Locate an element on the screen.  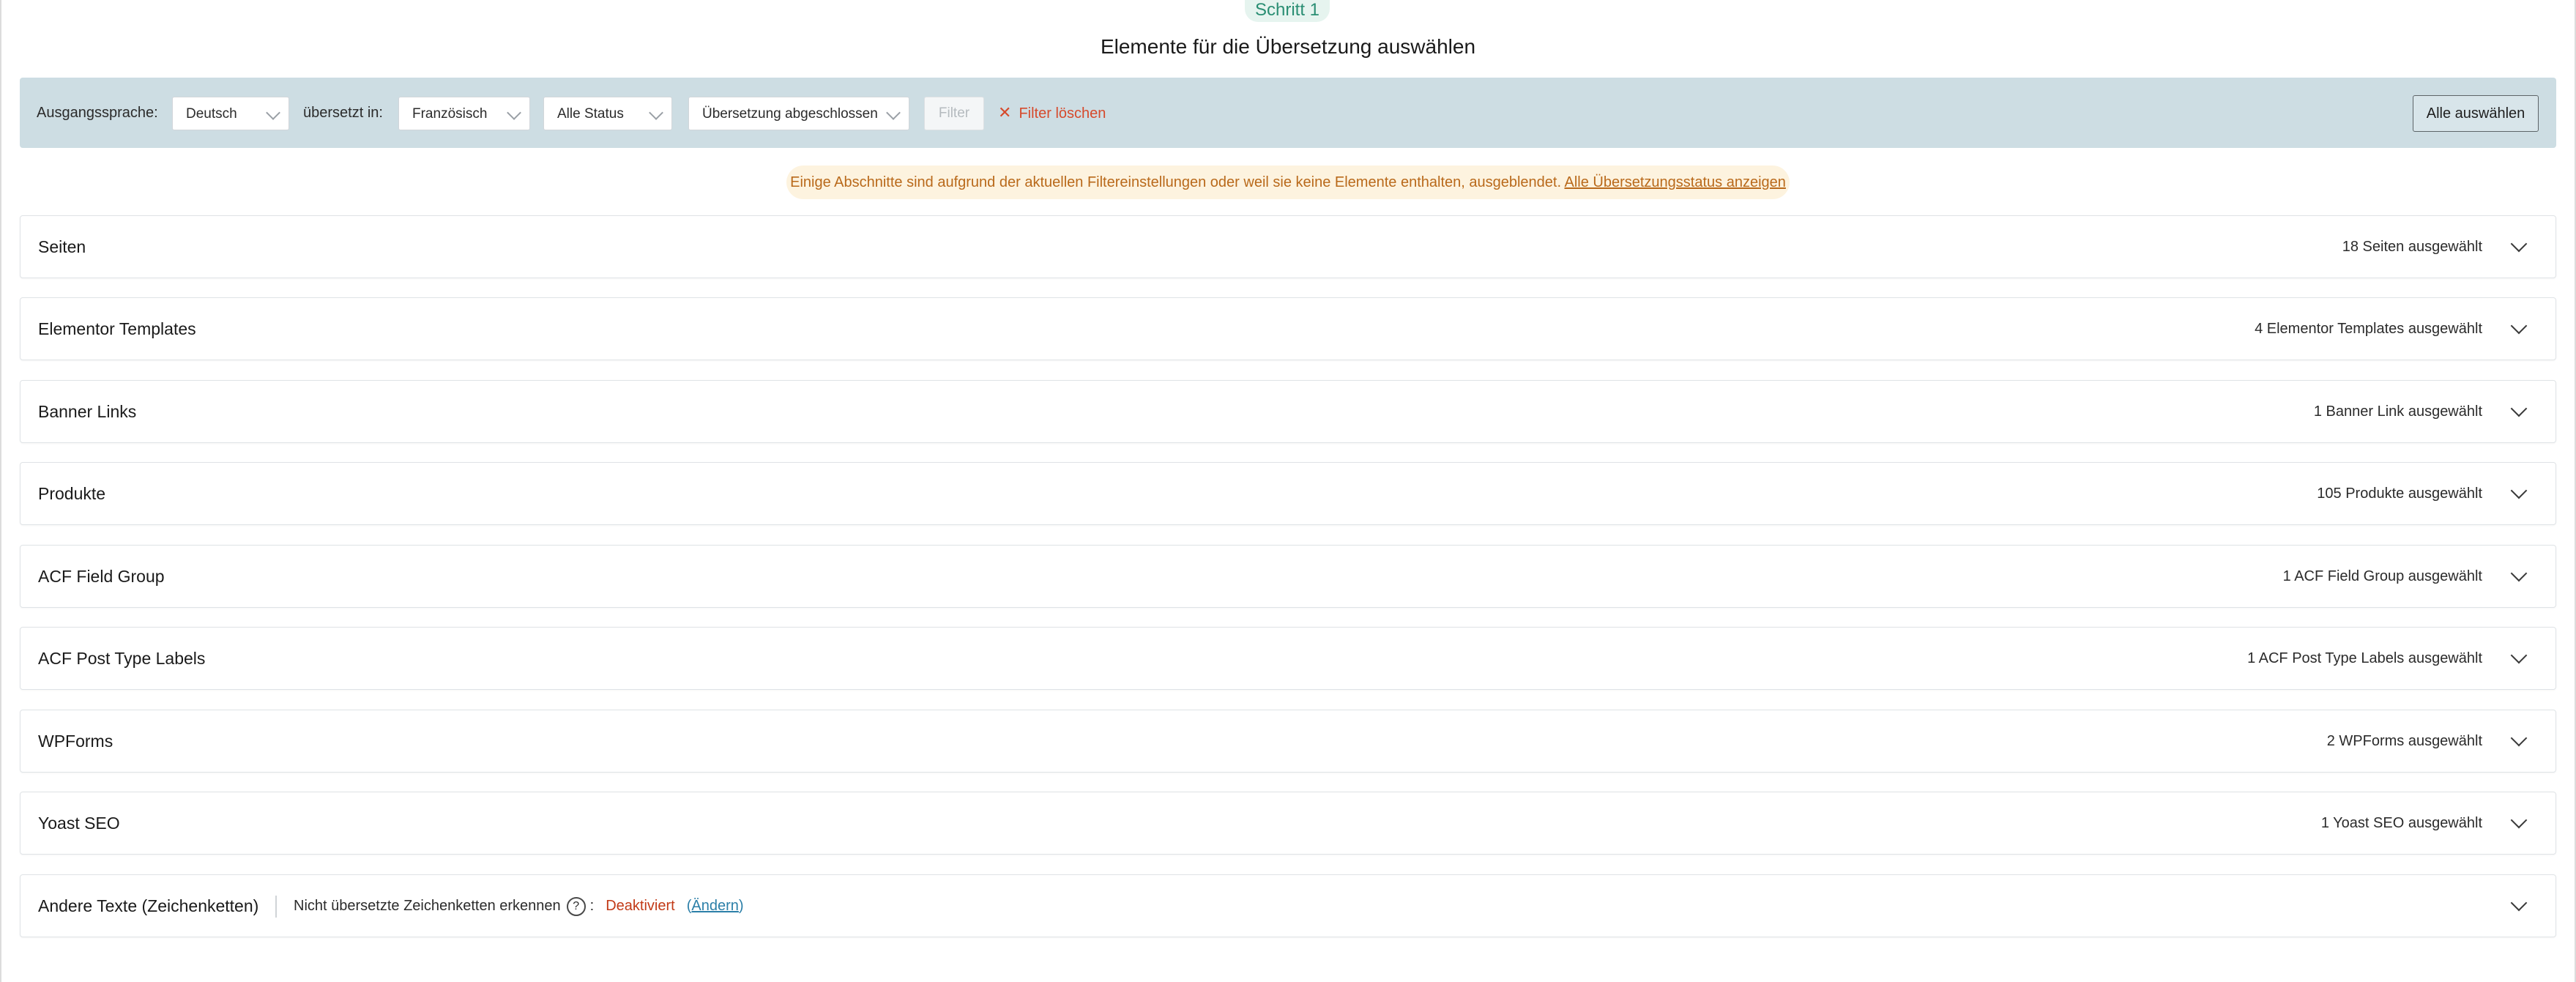
source-language-select: Deutsch is located at coordinates (230, 114).